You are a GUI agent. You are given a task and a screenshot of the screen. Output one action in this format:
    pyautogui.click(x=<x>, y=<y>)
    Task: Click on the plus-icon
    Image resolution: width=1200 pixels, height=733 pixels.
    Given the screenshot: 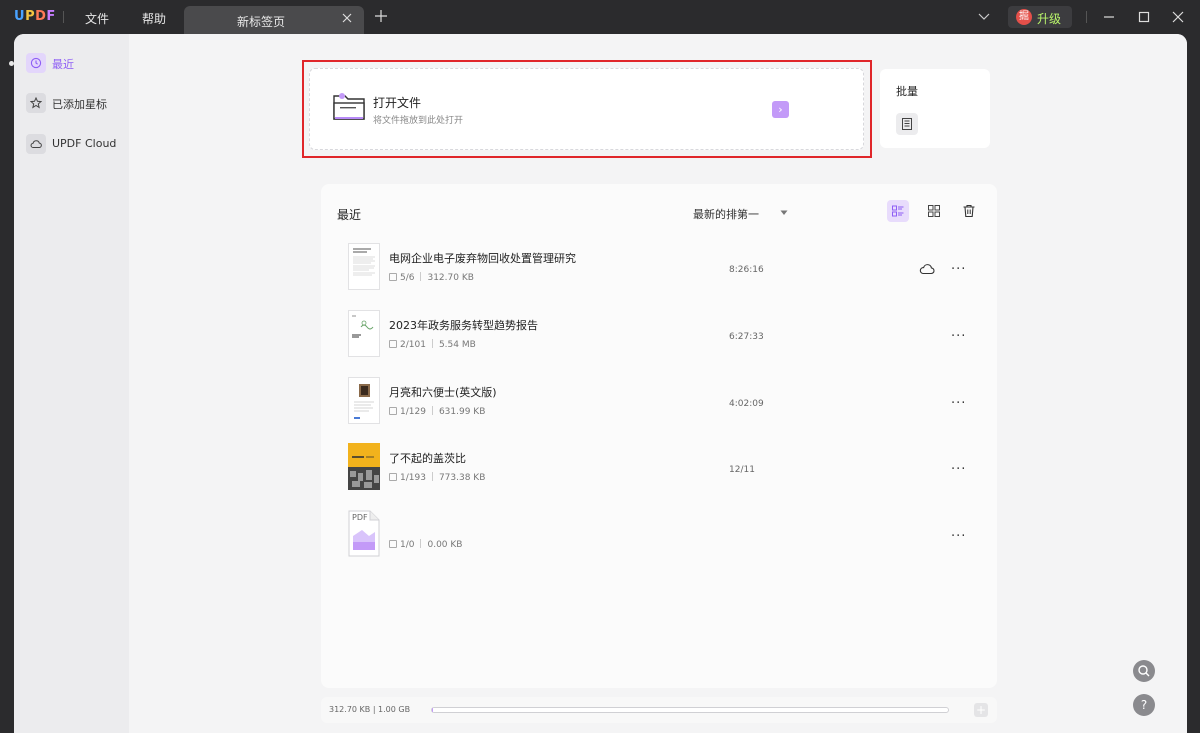 What is the action you would take?
    pyautogui.click(x=381, y=16)
    